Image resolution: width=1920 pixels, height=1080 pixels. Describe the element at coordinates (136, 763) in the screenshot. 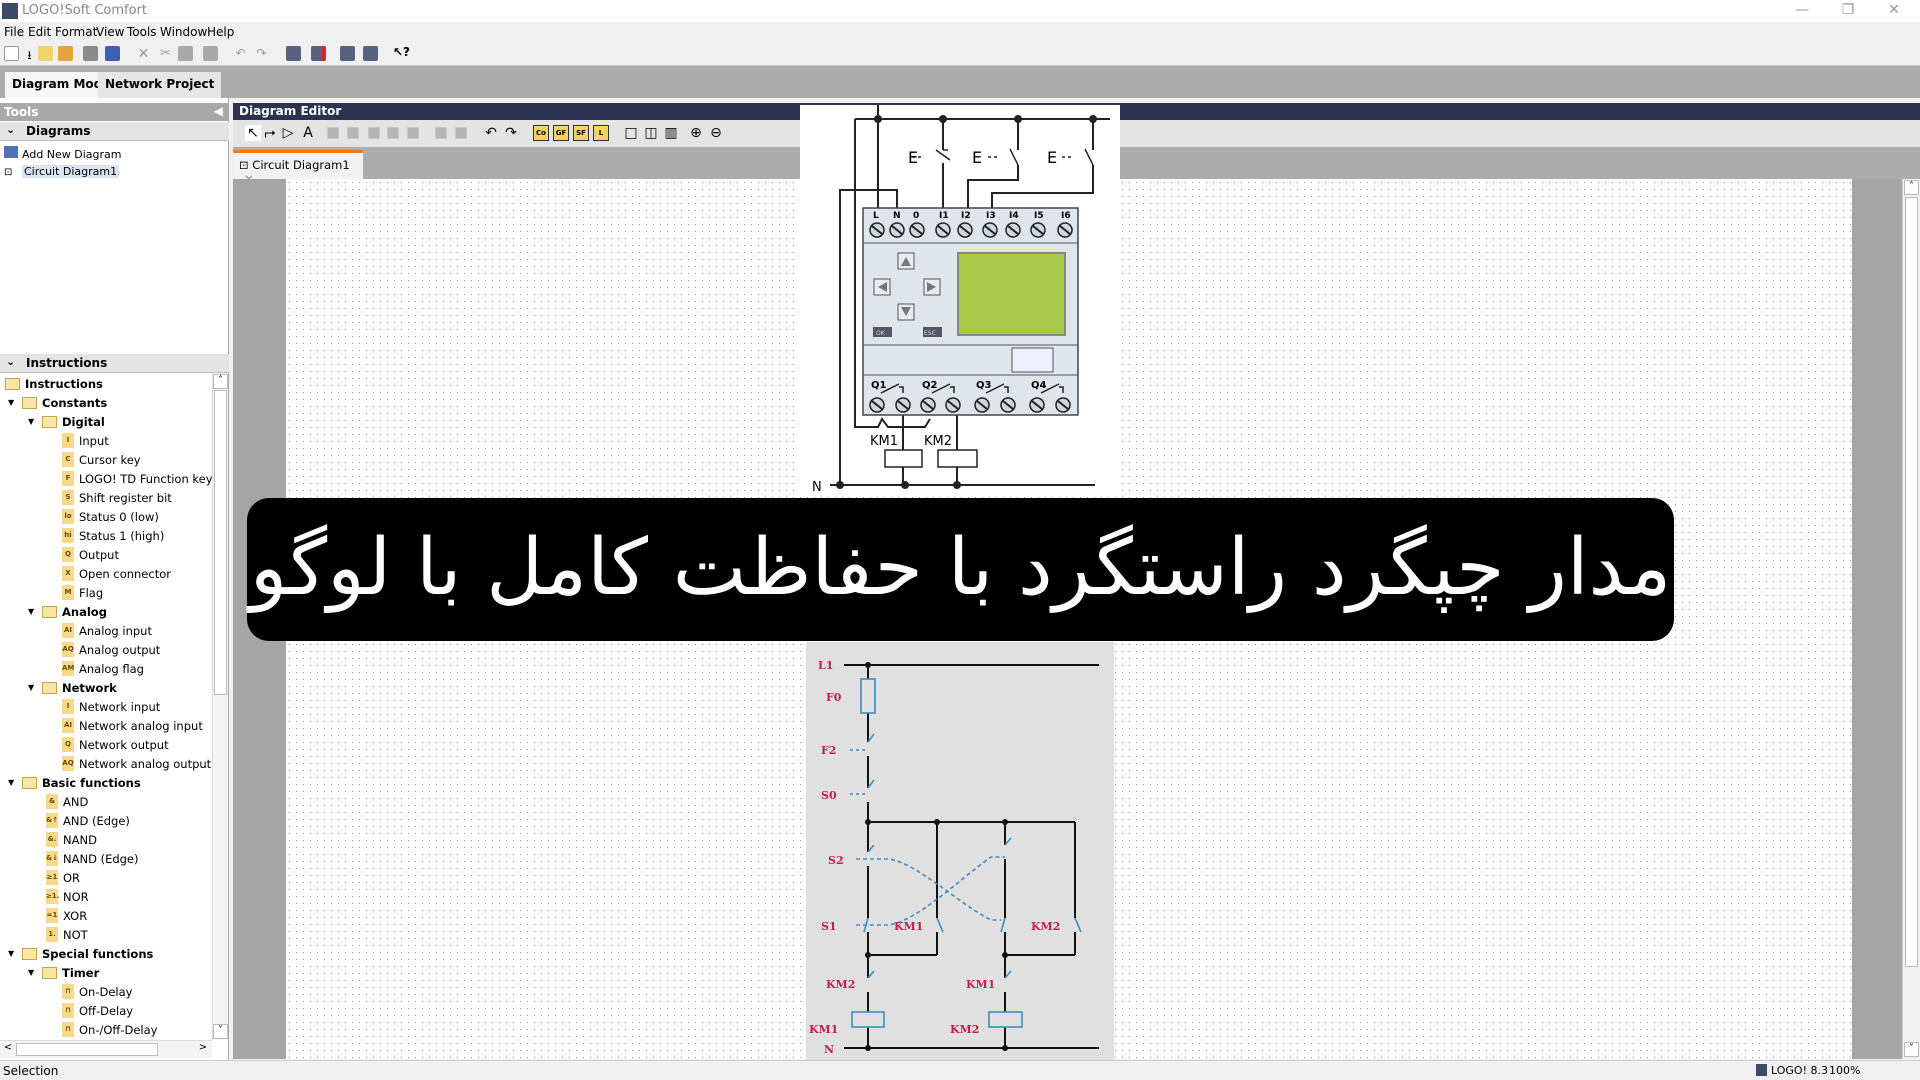

I see `tree-item: AQ Network analog output` at that location.